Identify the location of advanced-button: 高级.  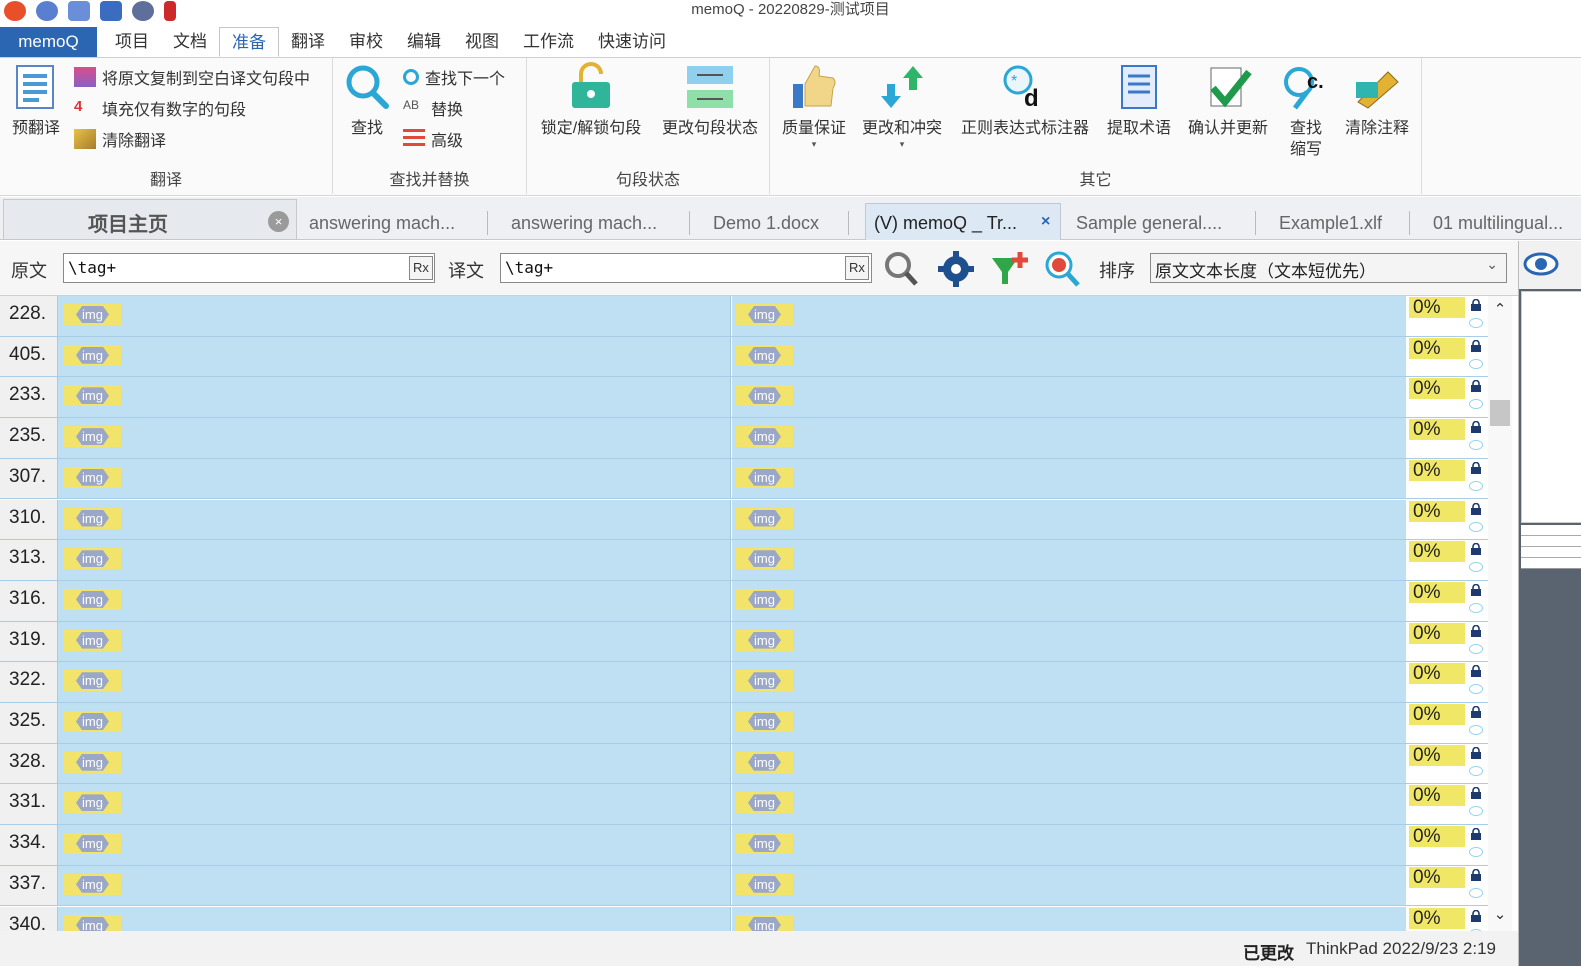
(433, 139).